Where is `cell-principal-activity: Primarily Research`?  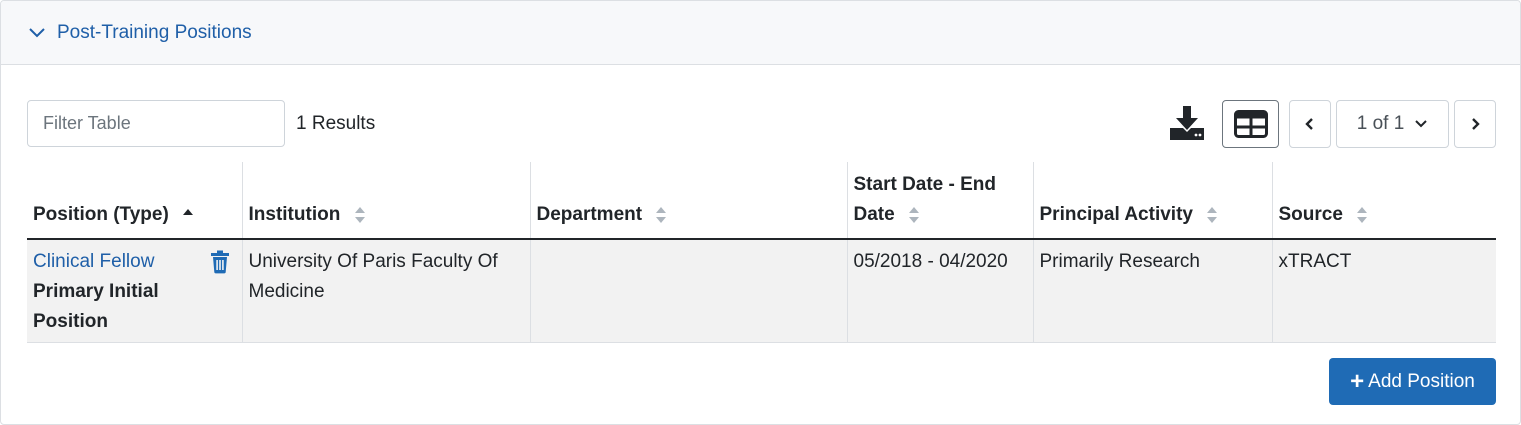
cell-principal-activity: Primarily Research is located at coordinates (1153, 291).